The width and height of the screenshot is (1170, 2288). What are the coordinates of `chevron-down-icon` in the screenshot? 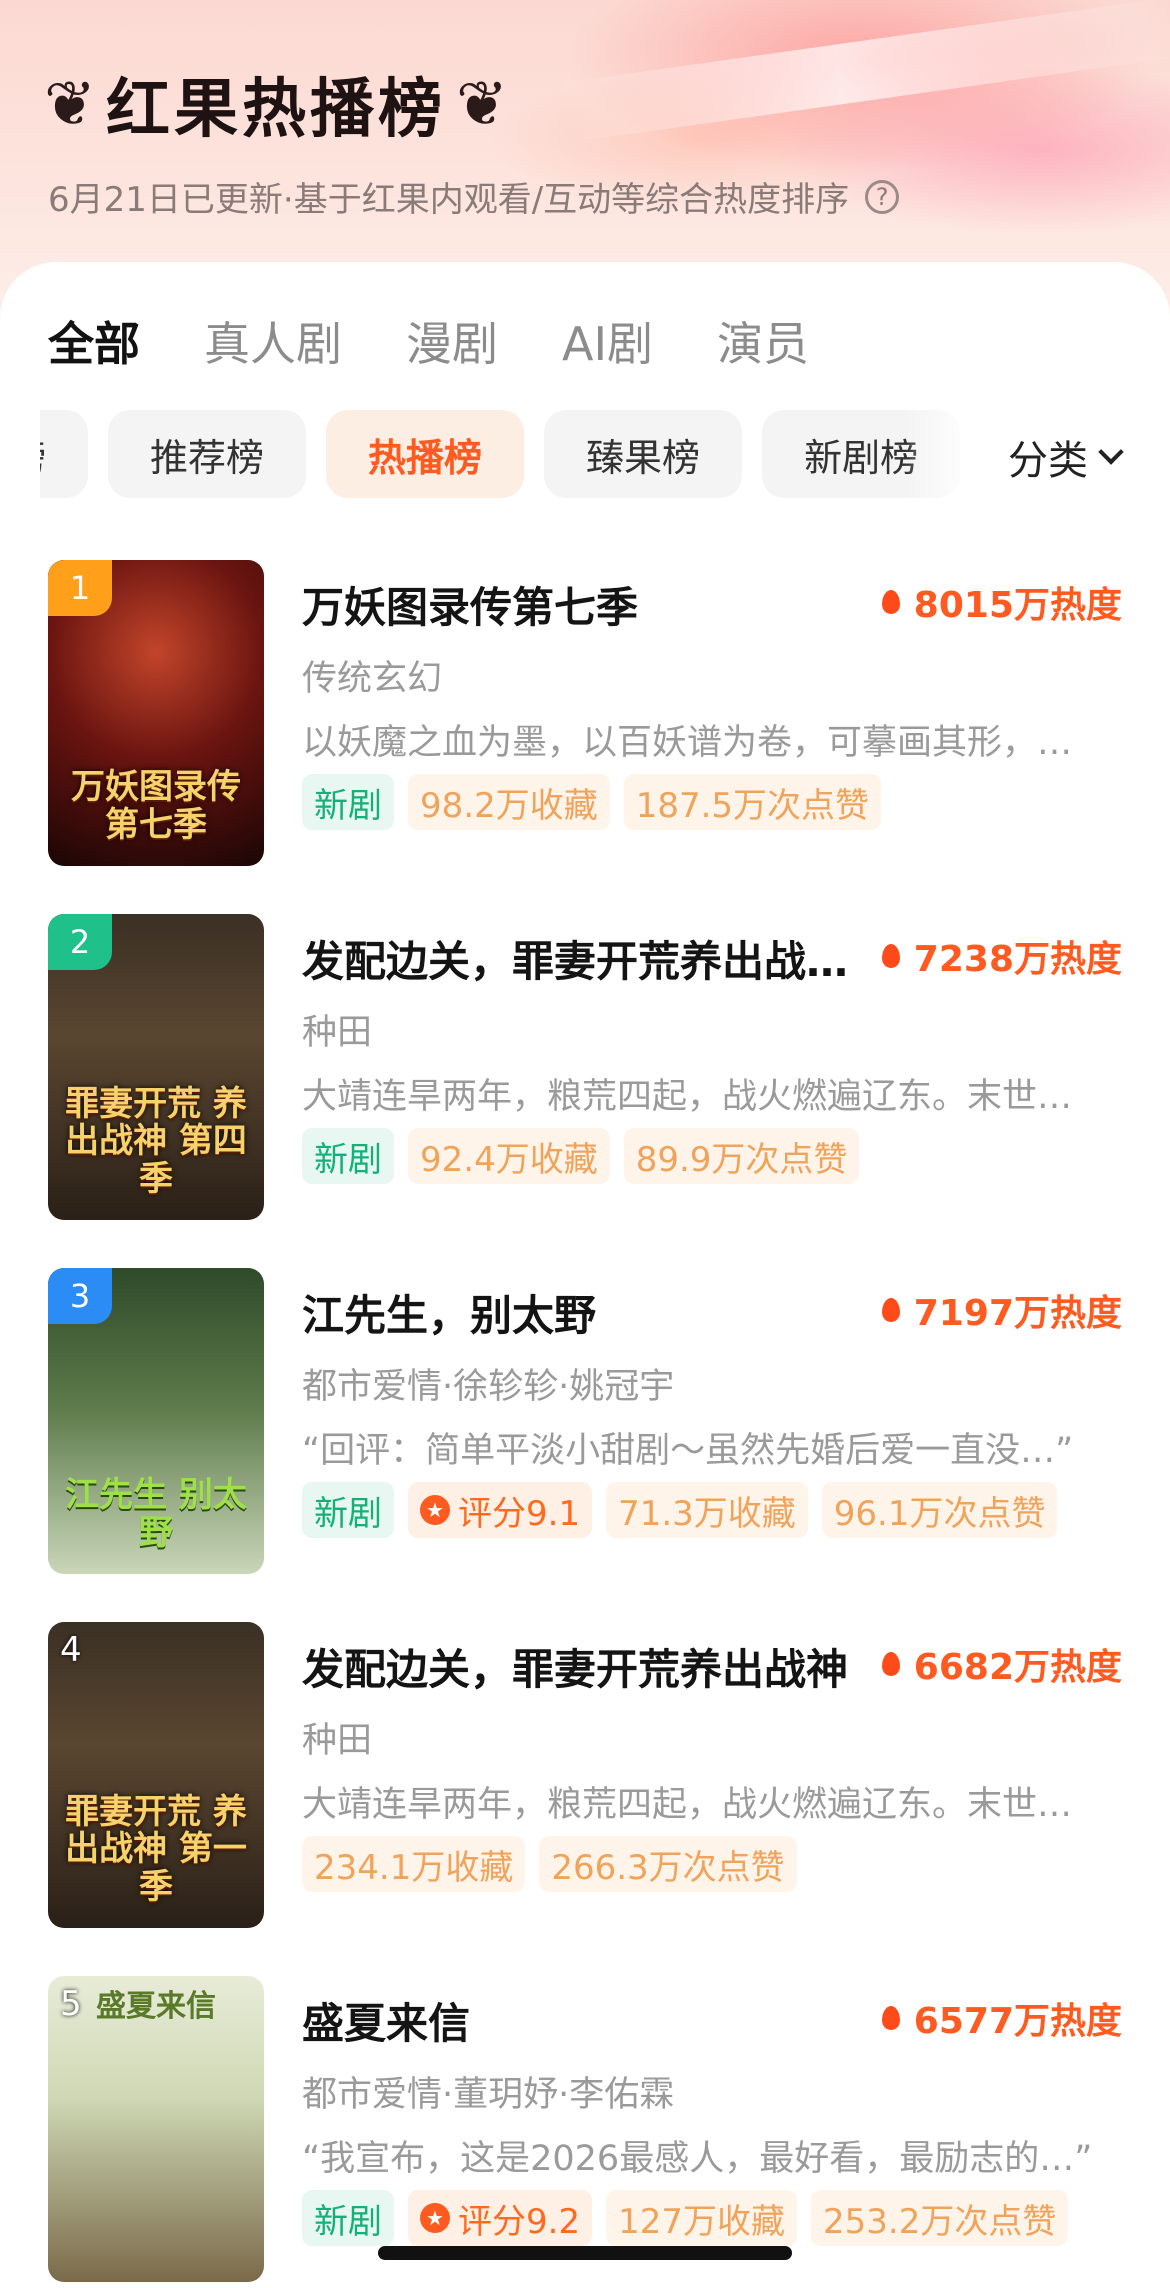 It's located at (1111, 452).